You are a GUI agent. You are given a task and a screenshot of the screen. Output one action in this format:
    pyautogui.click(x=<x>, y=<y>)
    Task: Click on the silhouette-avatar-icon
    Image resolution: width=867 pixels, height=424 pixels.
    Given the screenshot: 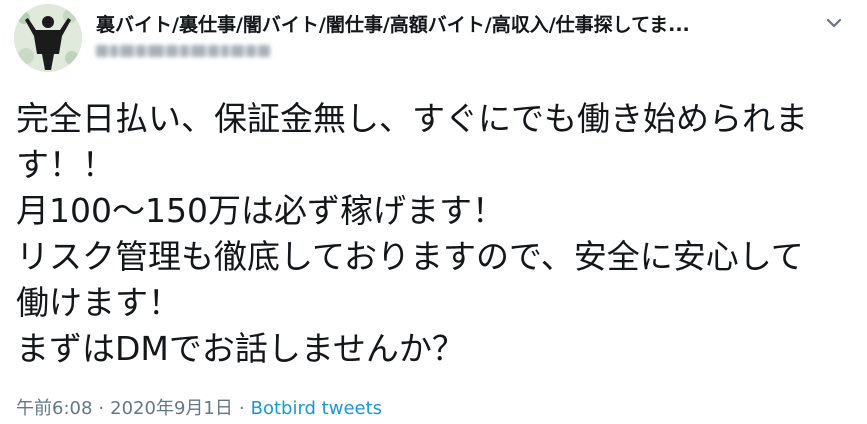 What is the action you would take?
    pyautogui.click(x=48, y=38)
    